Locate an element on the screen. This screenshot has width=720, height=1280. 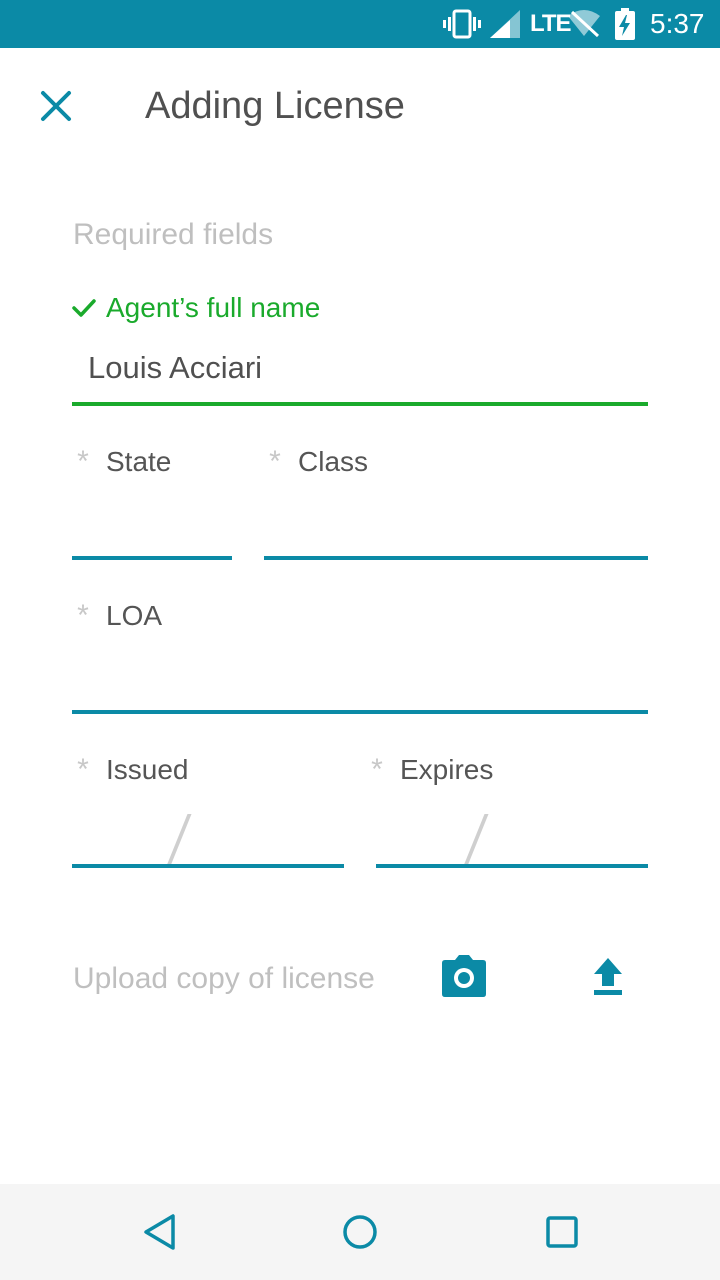
state-underline is located at coordinates (152, 558).